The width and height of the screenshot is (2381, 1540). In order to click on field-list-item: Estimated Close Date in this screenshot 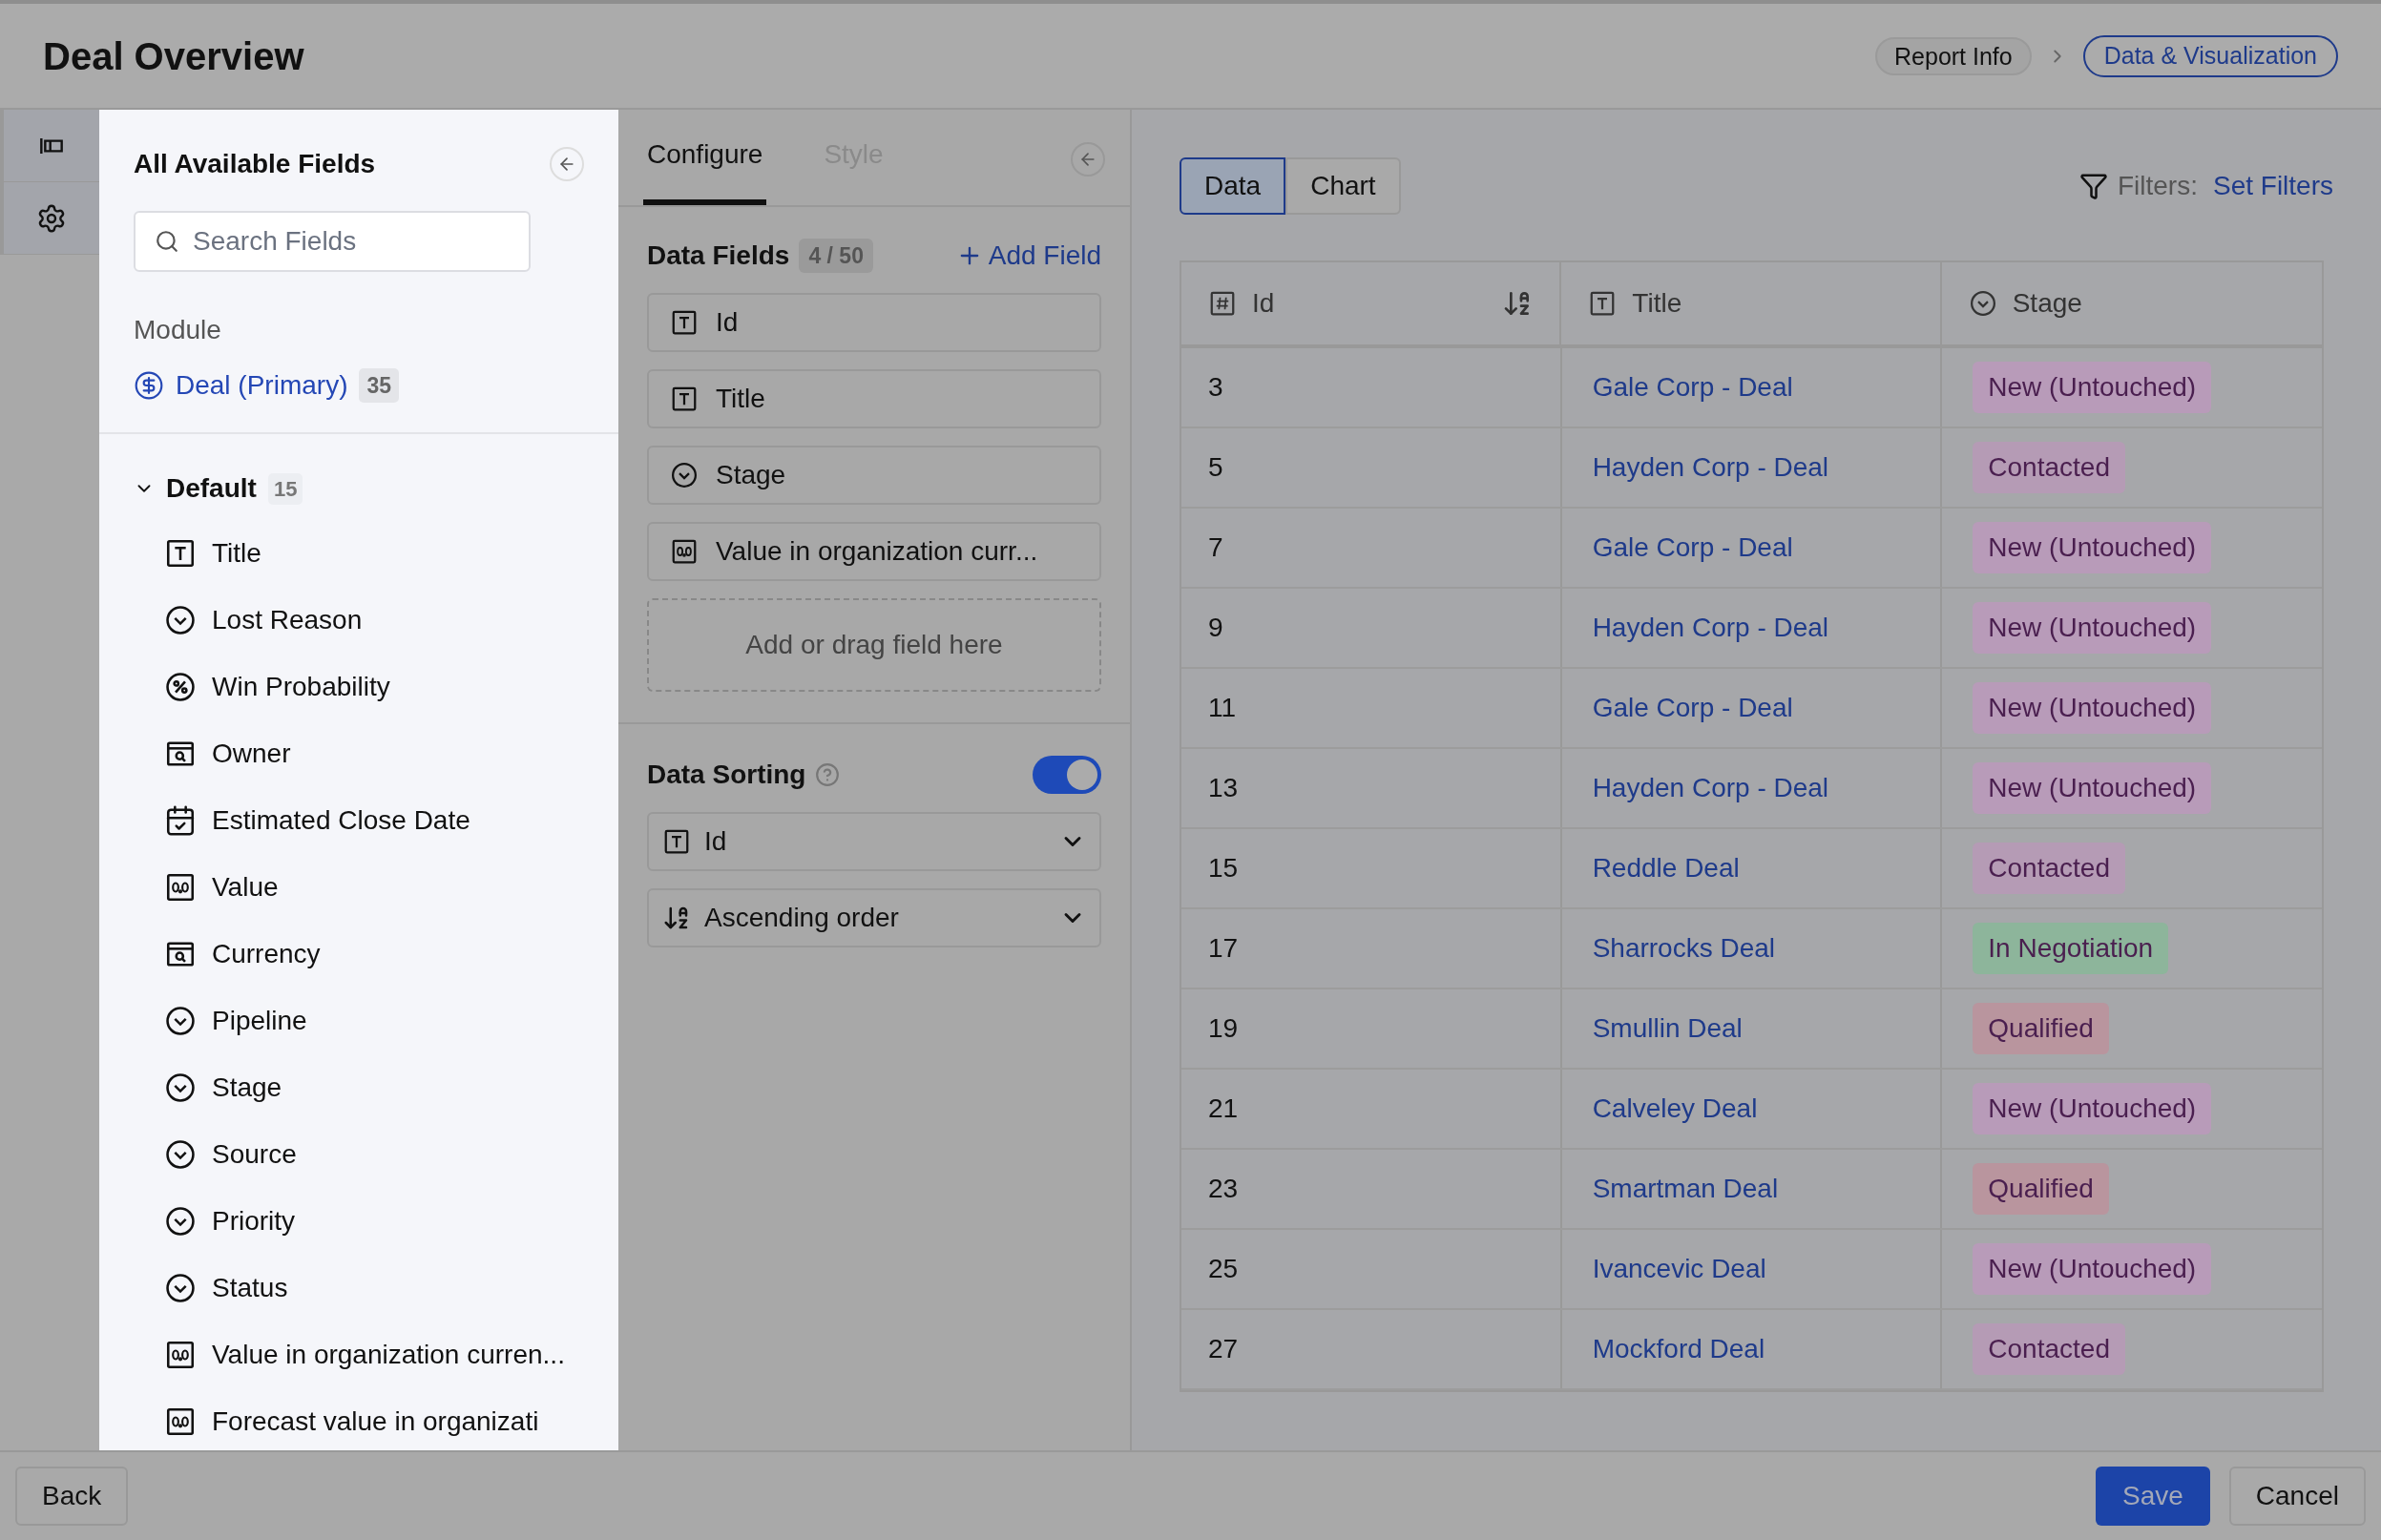, I will do `click(374, 821)`.